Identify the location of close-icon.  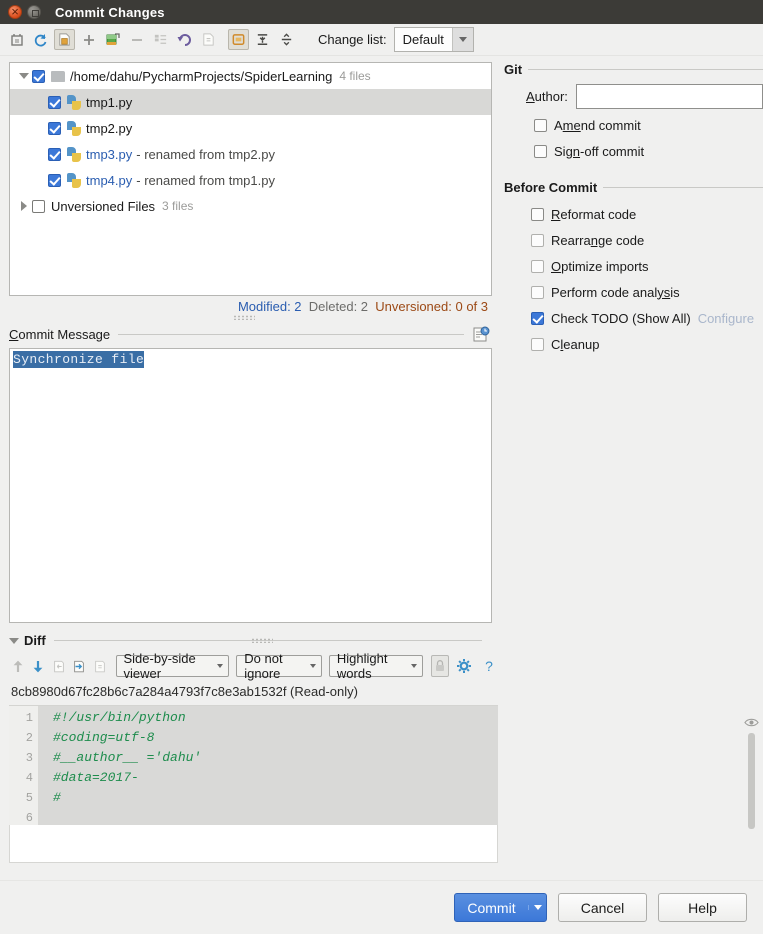
(15, 12).